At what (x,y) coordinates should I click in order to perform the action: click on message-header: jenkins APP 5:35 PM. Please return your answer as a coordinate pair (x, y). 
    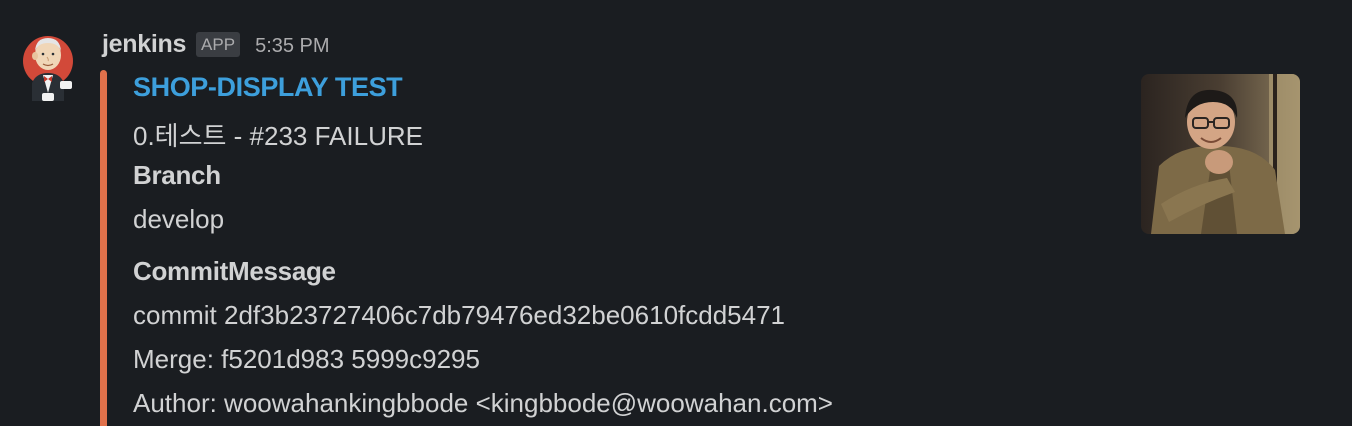
    Looking at the image, I should click on (216, 44).